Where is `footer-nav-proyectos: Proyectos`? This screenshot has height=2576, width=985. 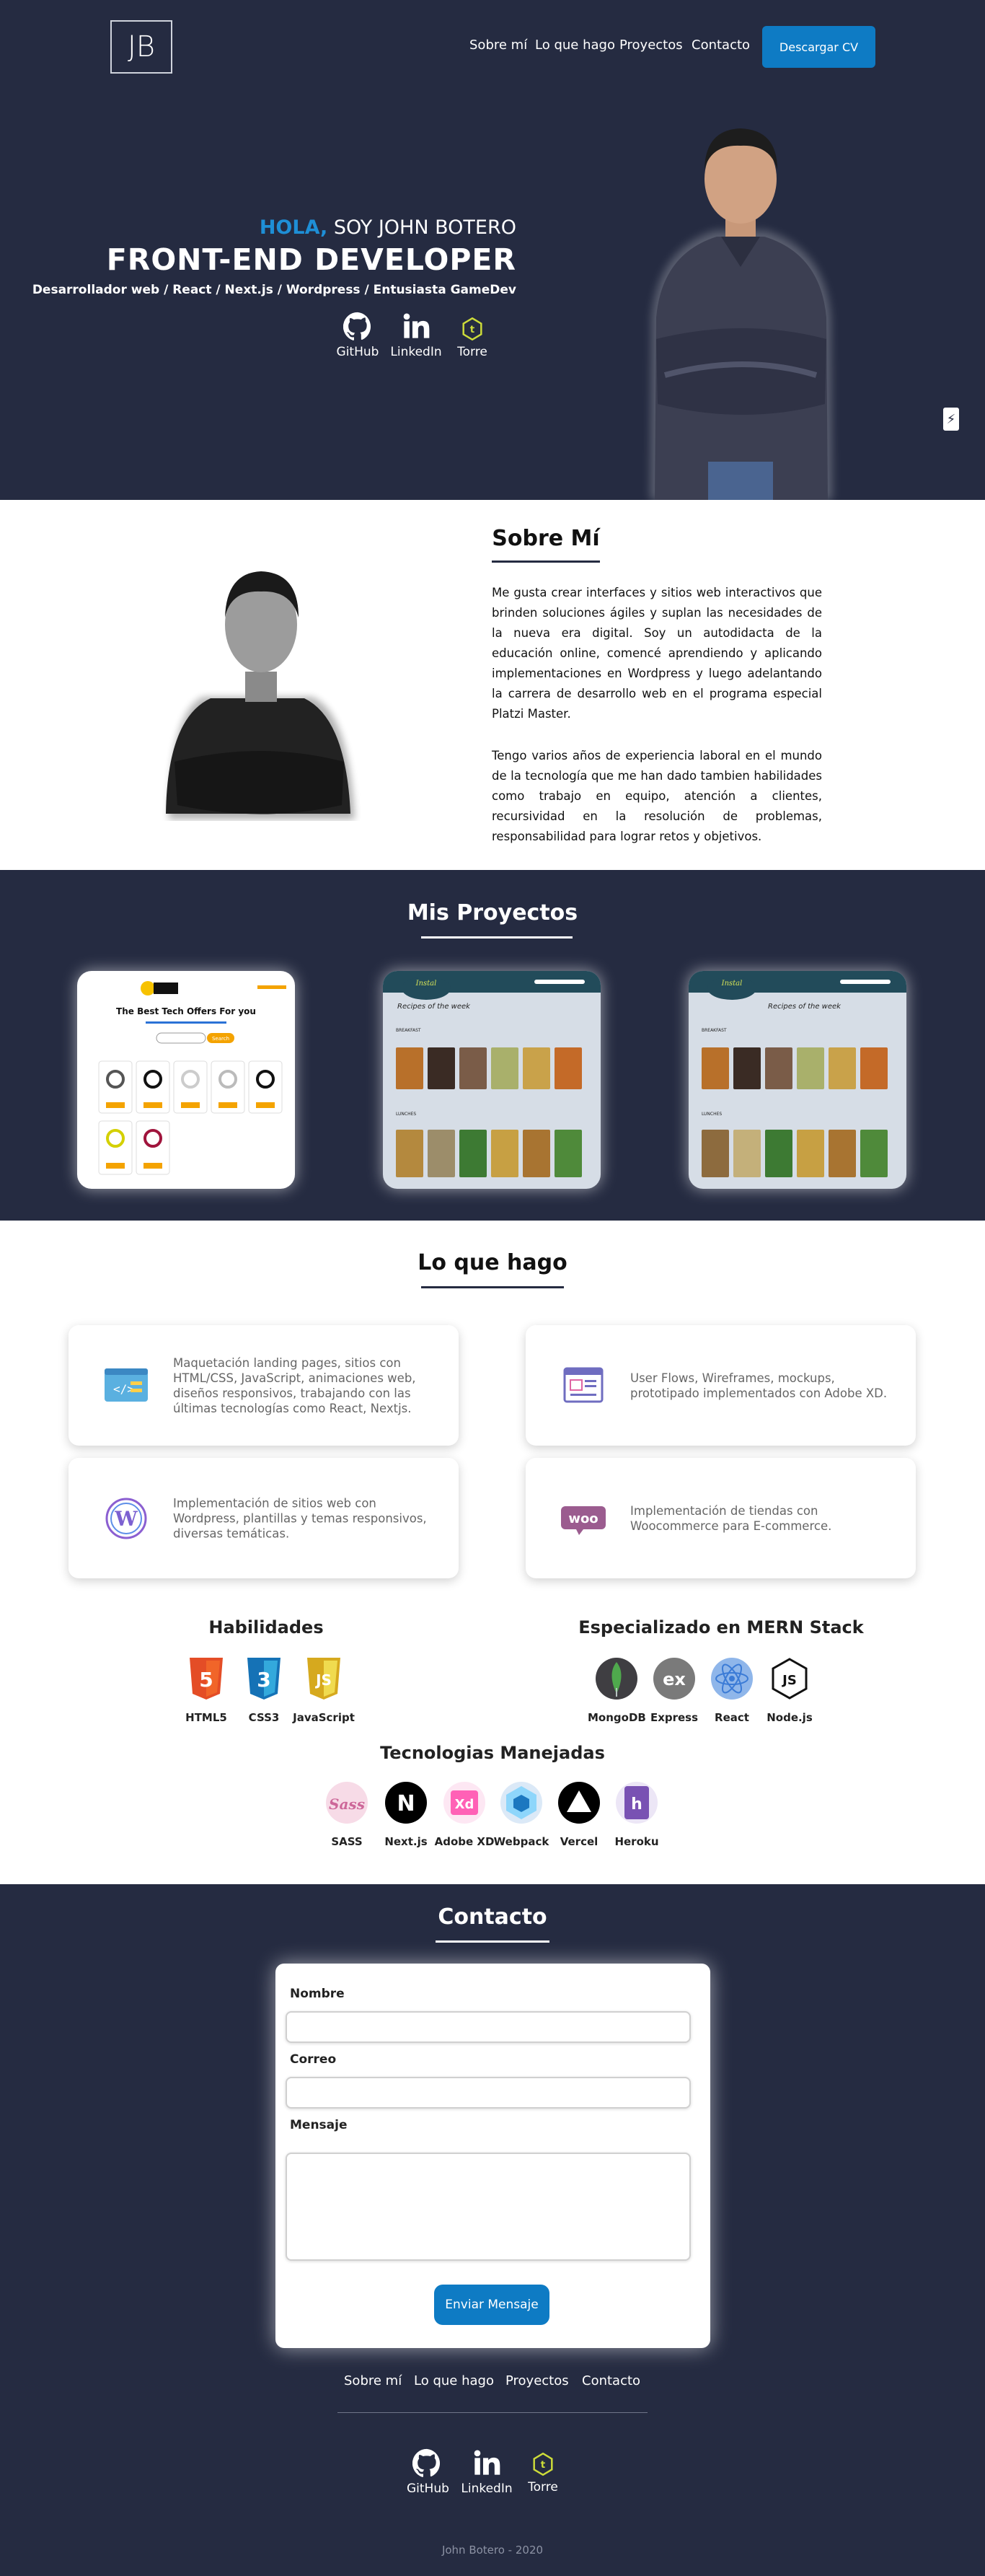 footer-nav-proyectos: Proyectos is located at coordinates (537, 2380).